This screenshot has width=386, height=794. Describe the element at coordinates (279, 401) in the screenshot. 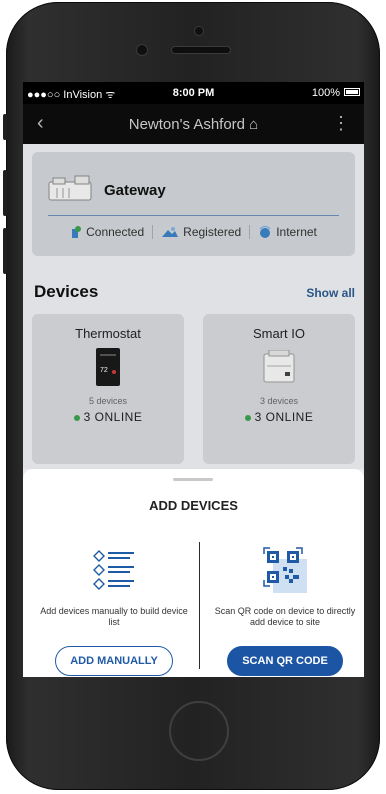

I see `device-count: 3 devices` at that location.